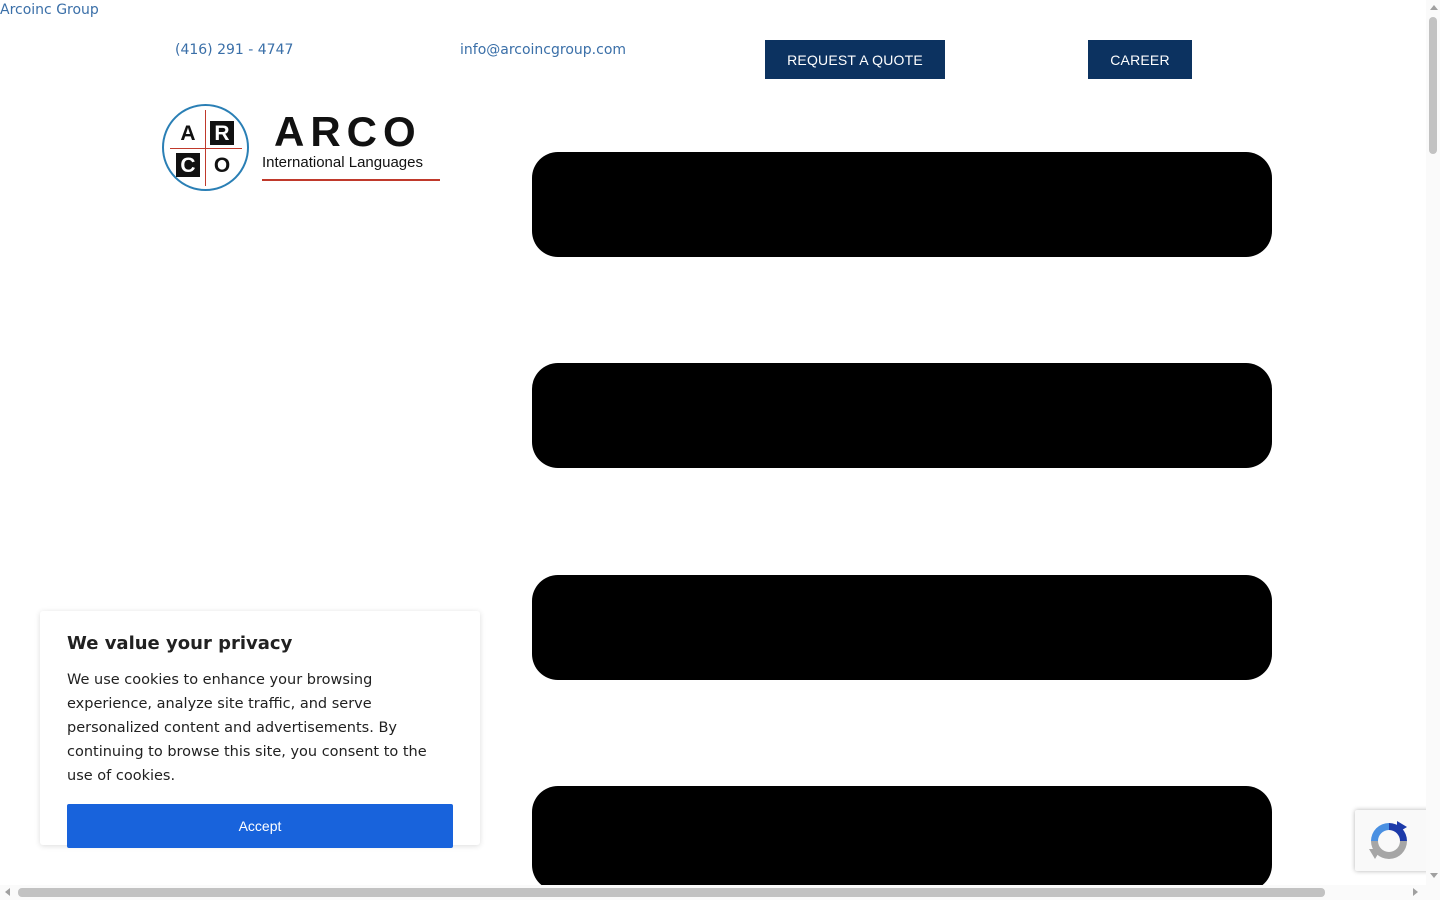 The height and width of the screenshot is (900, 1440). I want to click on horizontal-scrollbar, so click(713, 892).